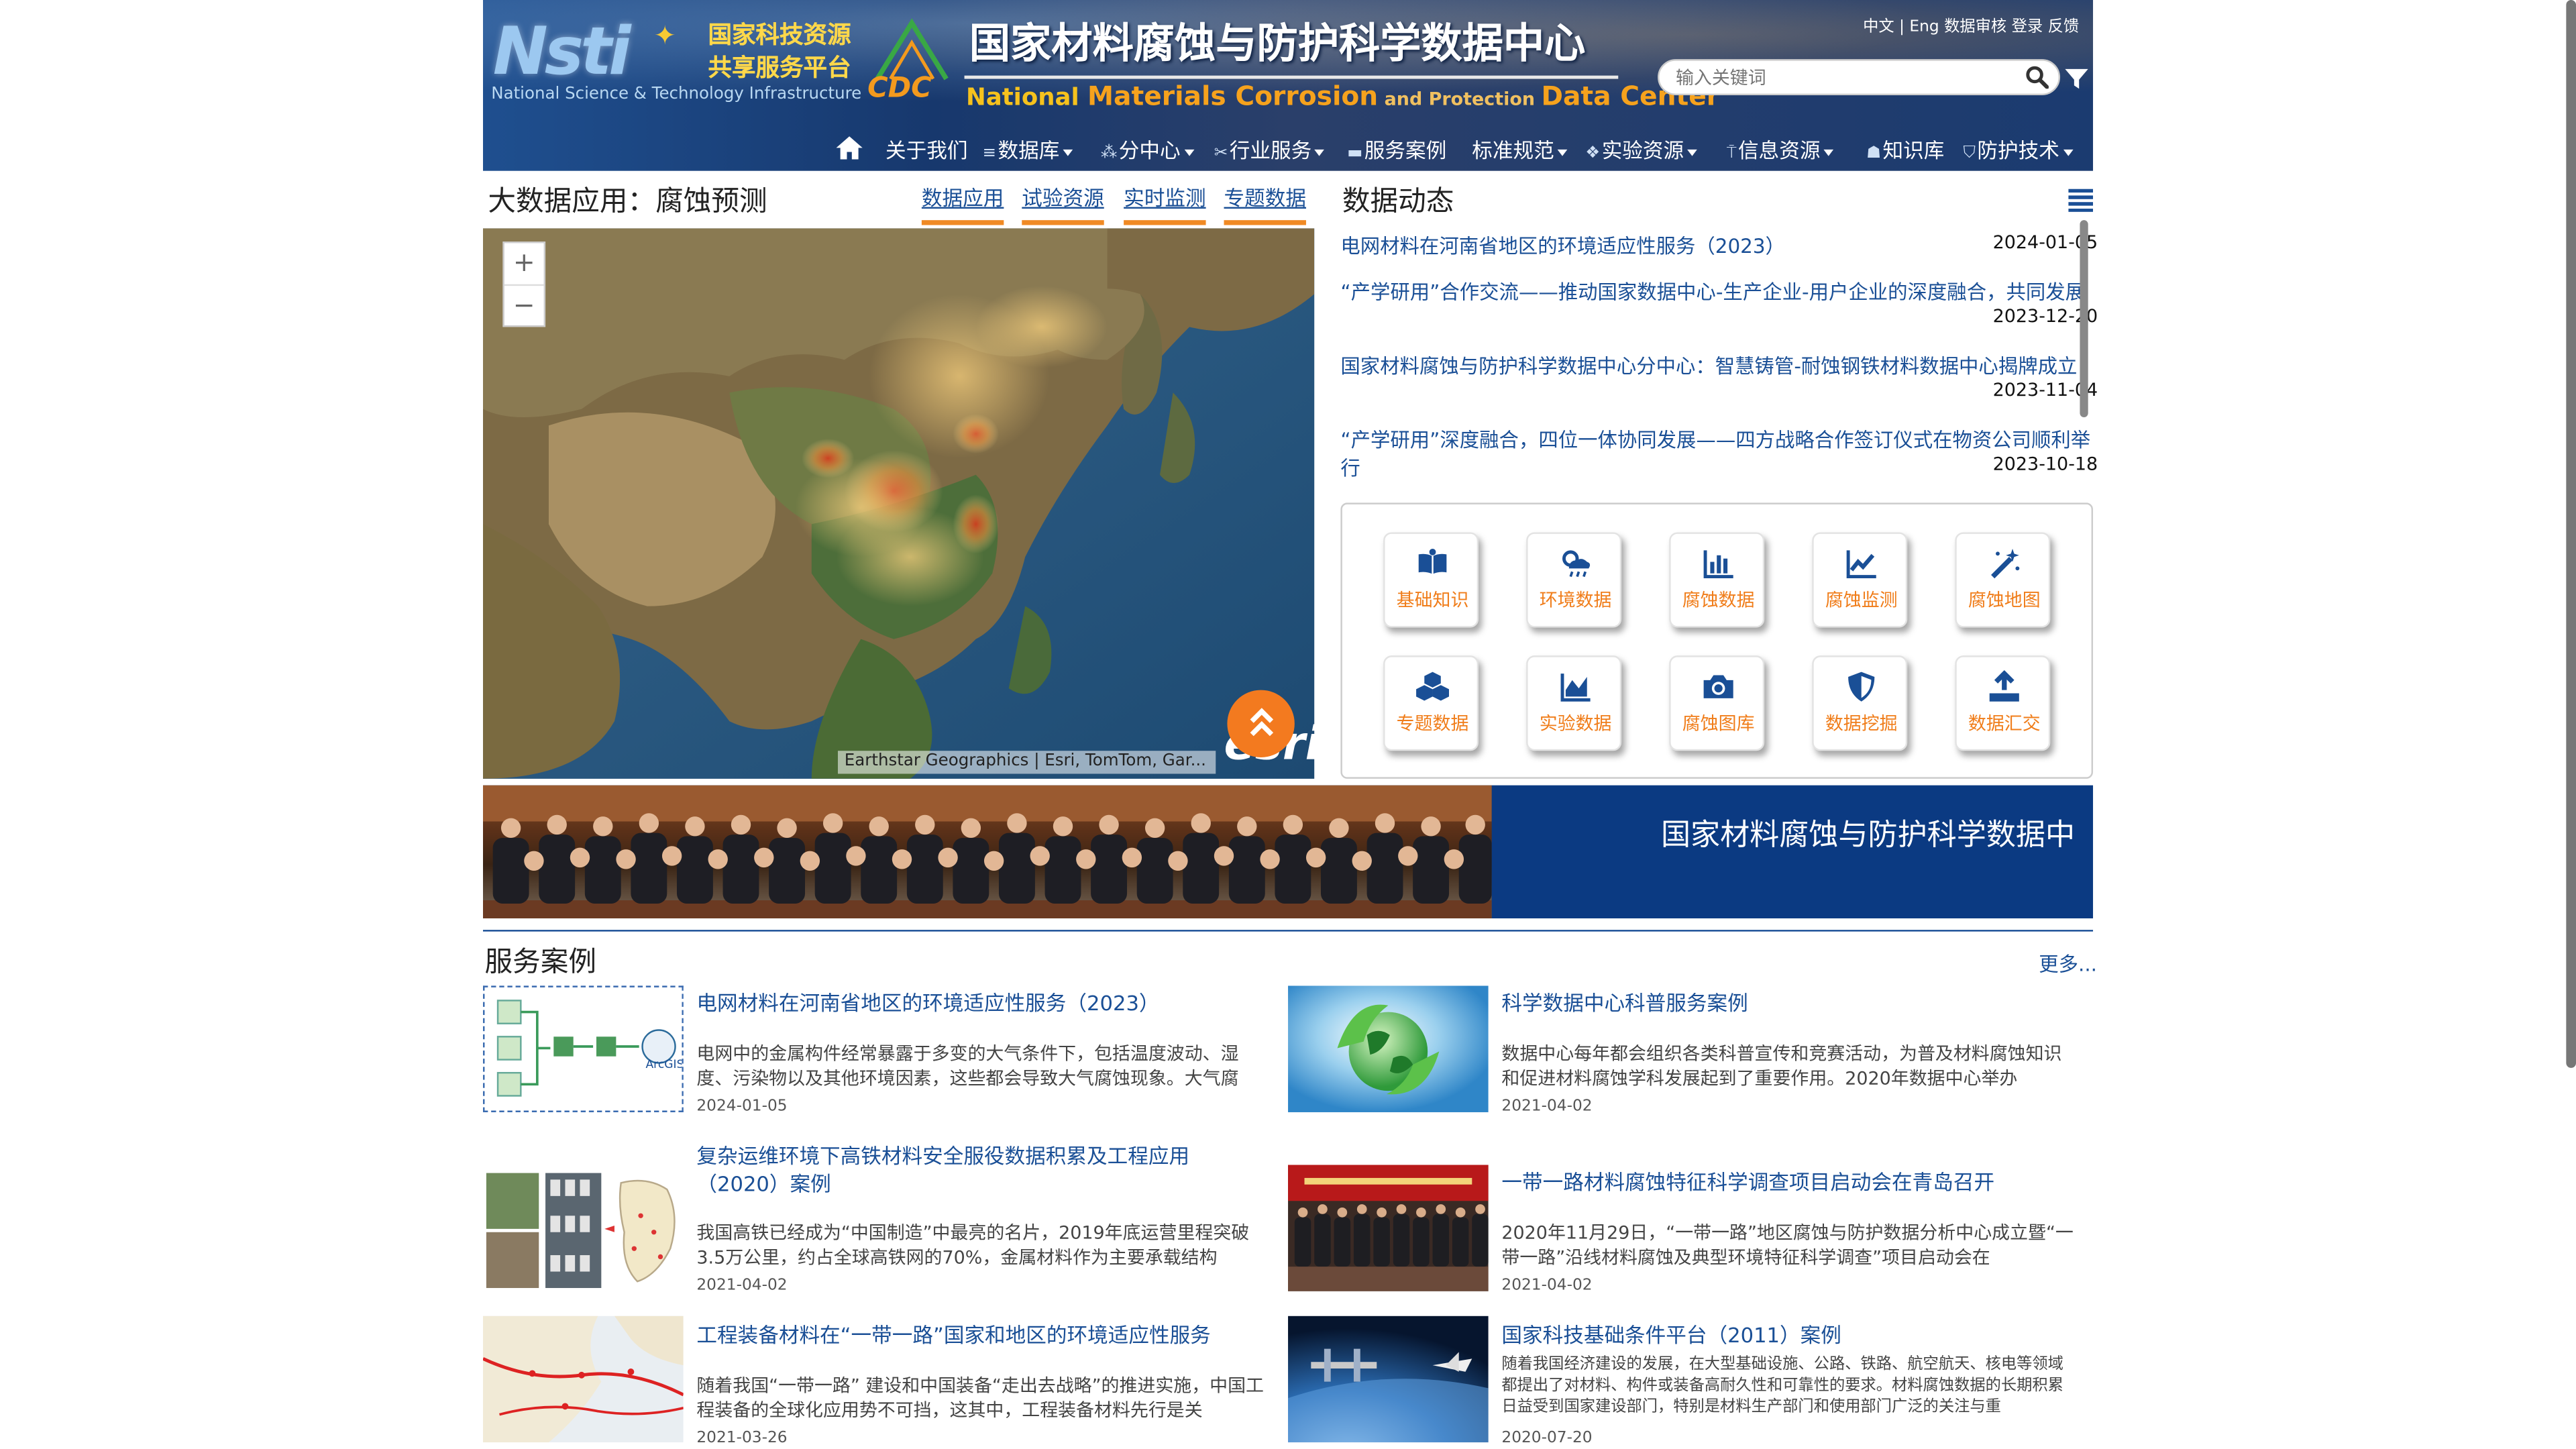 The image size is (2576, 1449). What do you see at coordinates (2003, 580) in the screenshot?
I see `quick-link-corrosion-map: 腐蚀地图` at bounding box center [2003, 580].